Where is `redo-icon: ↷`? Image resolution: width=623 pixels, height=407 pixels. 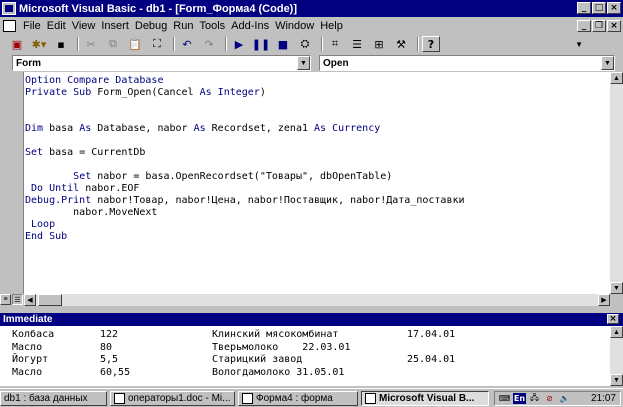 redo-icon: ↷ is located at coordinates (209, 44).